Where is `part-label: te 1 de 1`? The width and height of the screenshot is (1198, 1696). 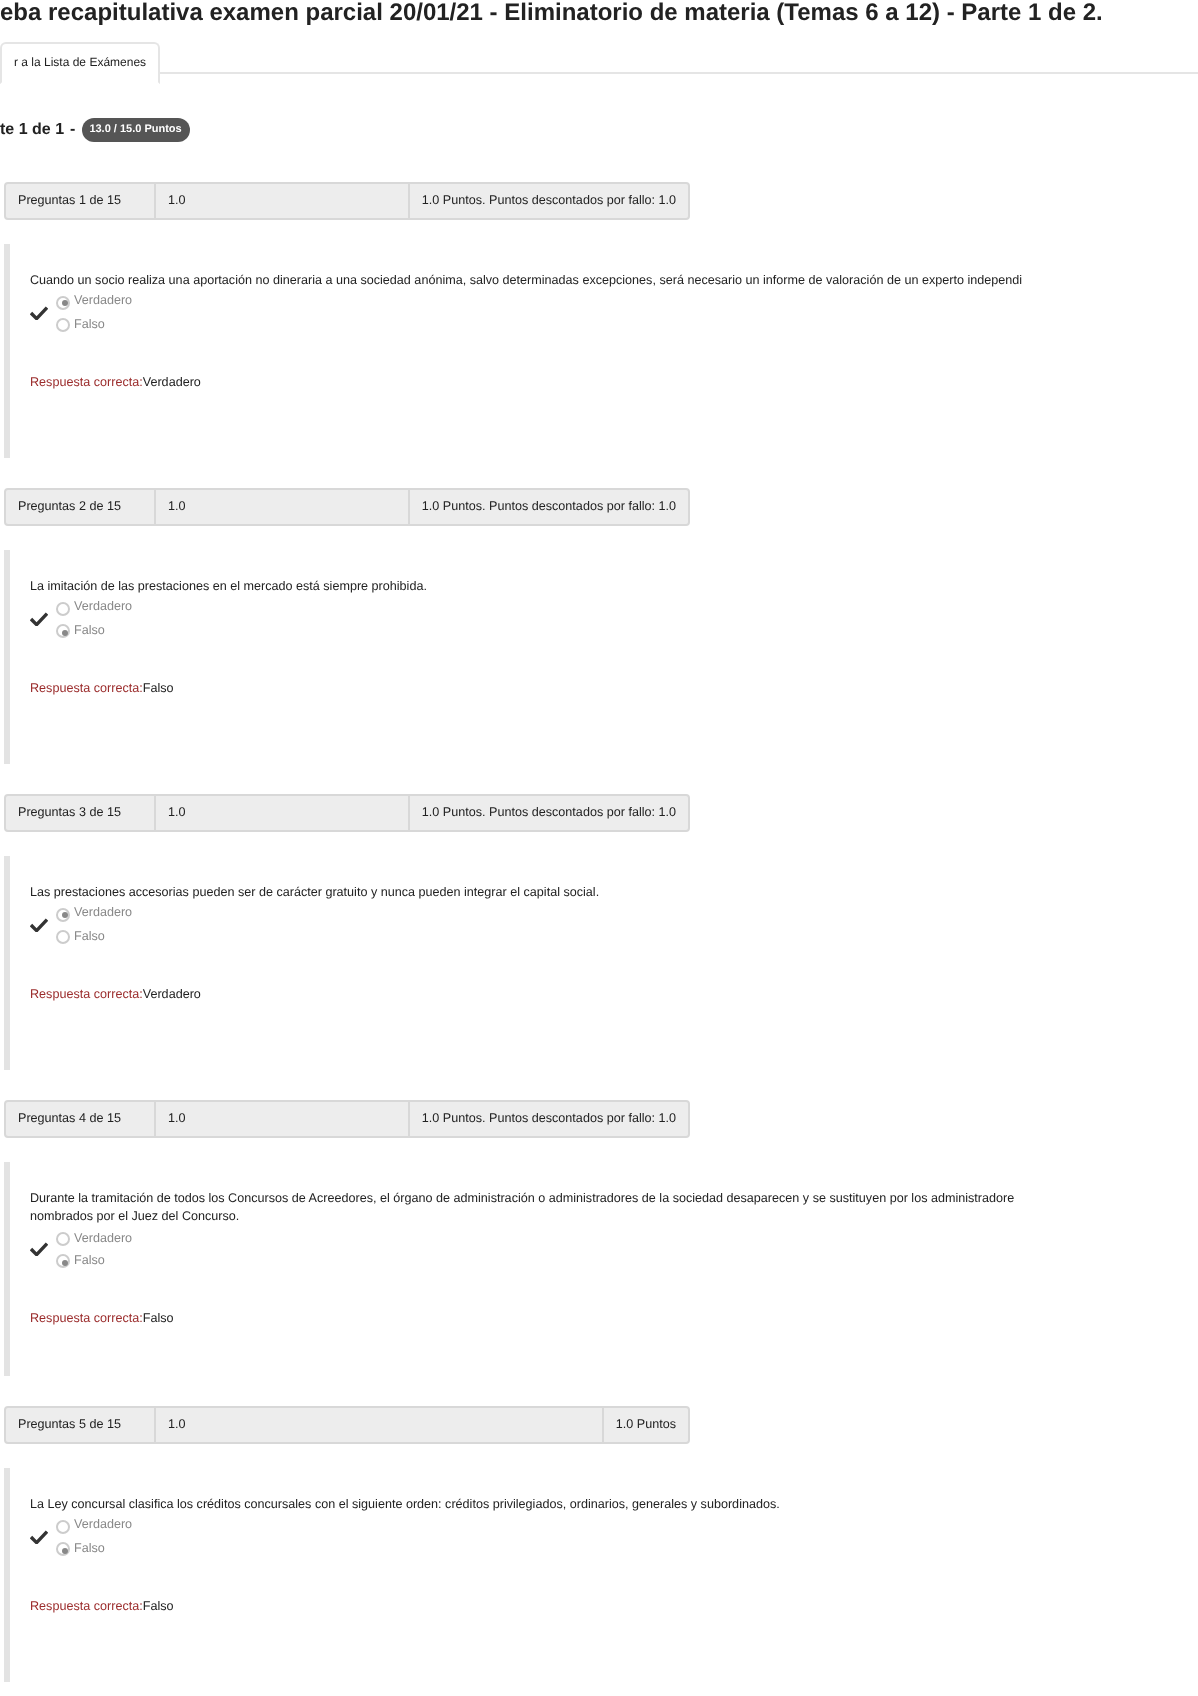 part-label: te 1 de 1 is located at coordinates (32, 130).